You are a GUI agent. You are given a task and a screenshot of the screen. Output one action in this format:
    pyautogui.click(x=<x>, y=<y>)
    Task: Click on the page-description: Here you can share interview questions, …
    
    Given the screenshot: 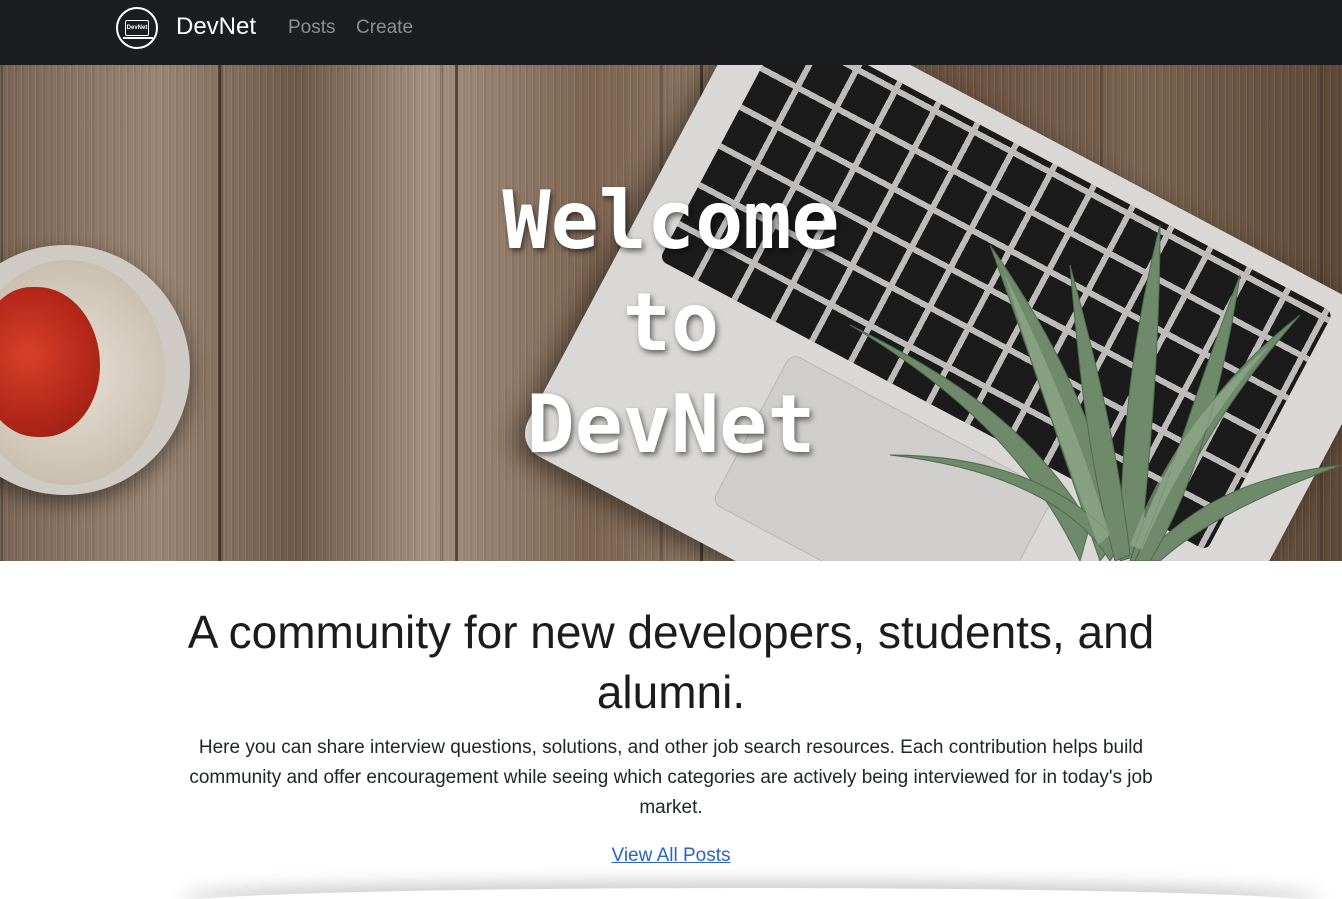 What is the action you would take?
    pyautogui.click(x=671, y=777)
    